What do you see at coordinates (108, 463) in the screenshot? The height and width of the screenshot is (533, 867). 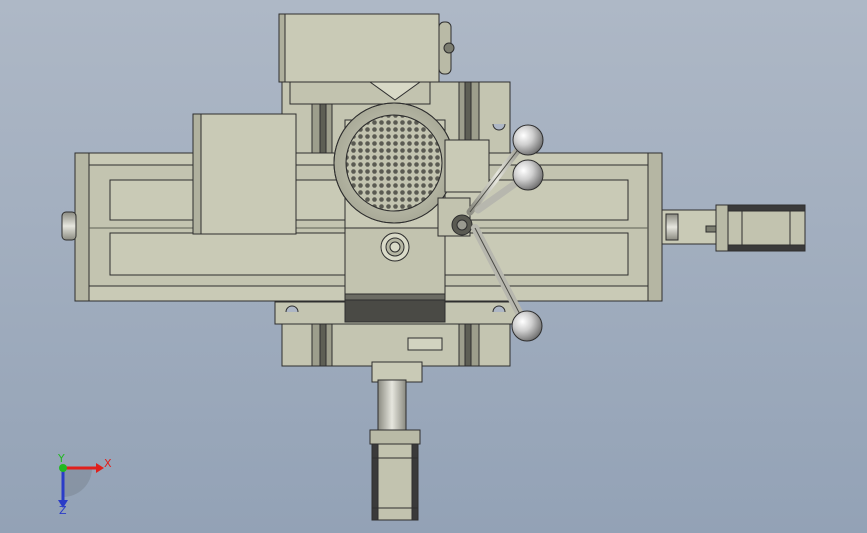 I see `triad-x-label: X` at bounding box center [108, 463].